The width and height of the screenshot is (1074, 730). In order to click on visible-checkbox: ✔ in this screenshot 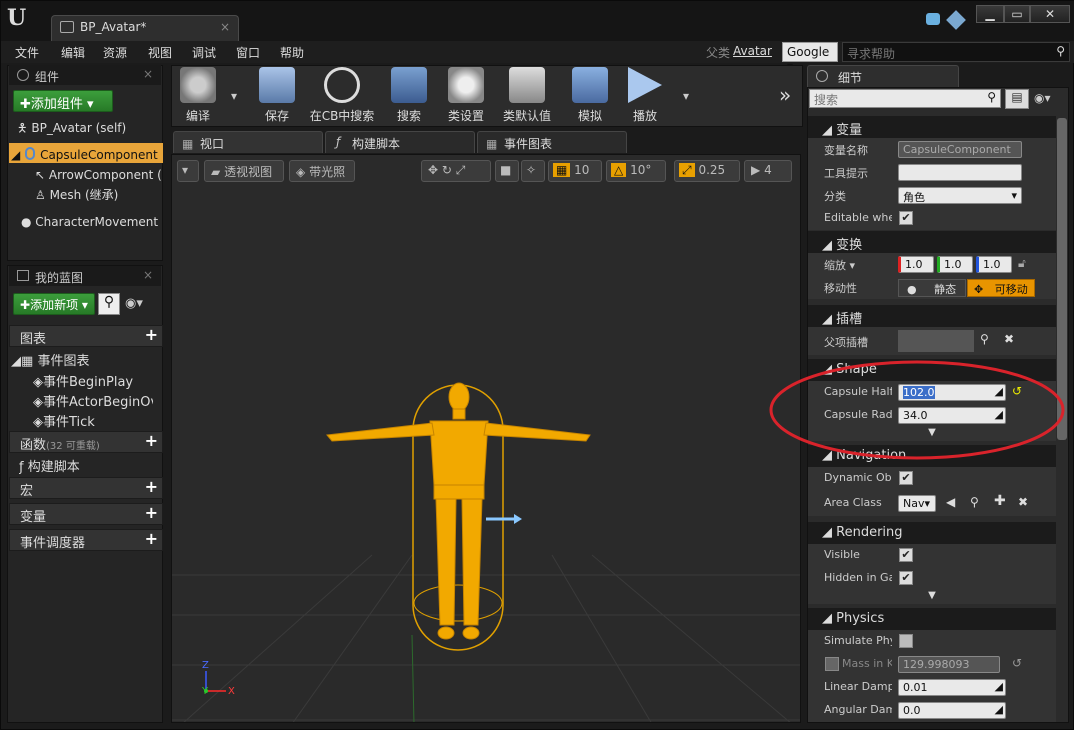, I will do `click(906, 555)`.